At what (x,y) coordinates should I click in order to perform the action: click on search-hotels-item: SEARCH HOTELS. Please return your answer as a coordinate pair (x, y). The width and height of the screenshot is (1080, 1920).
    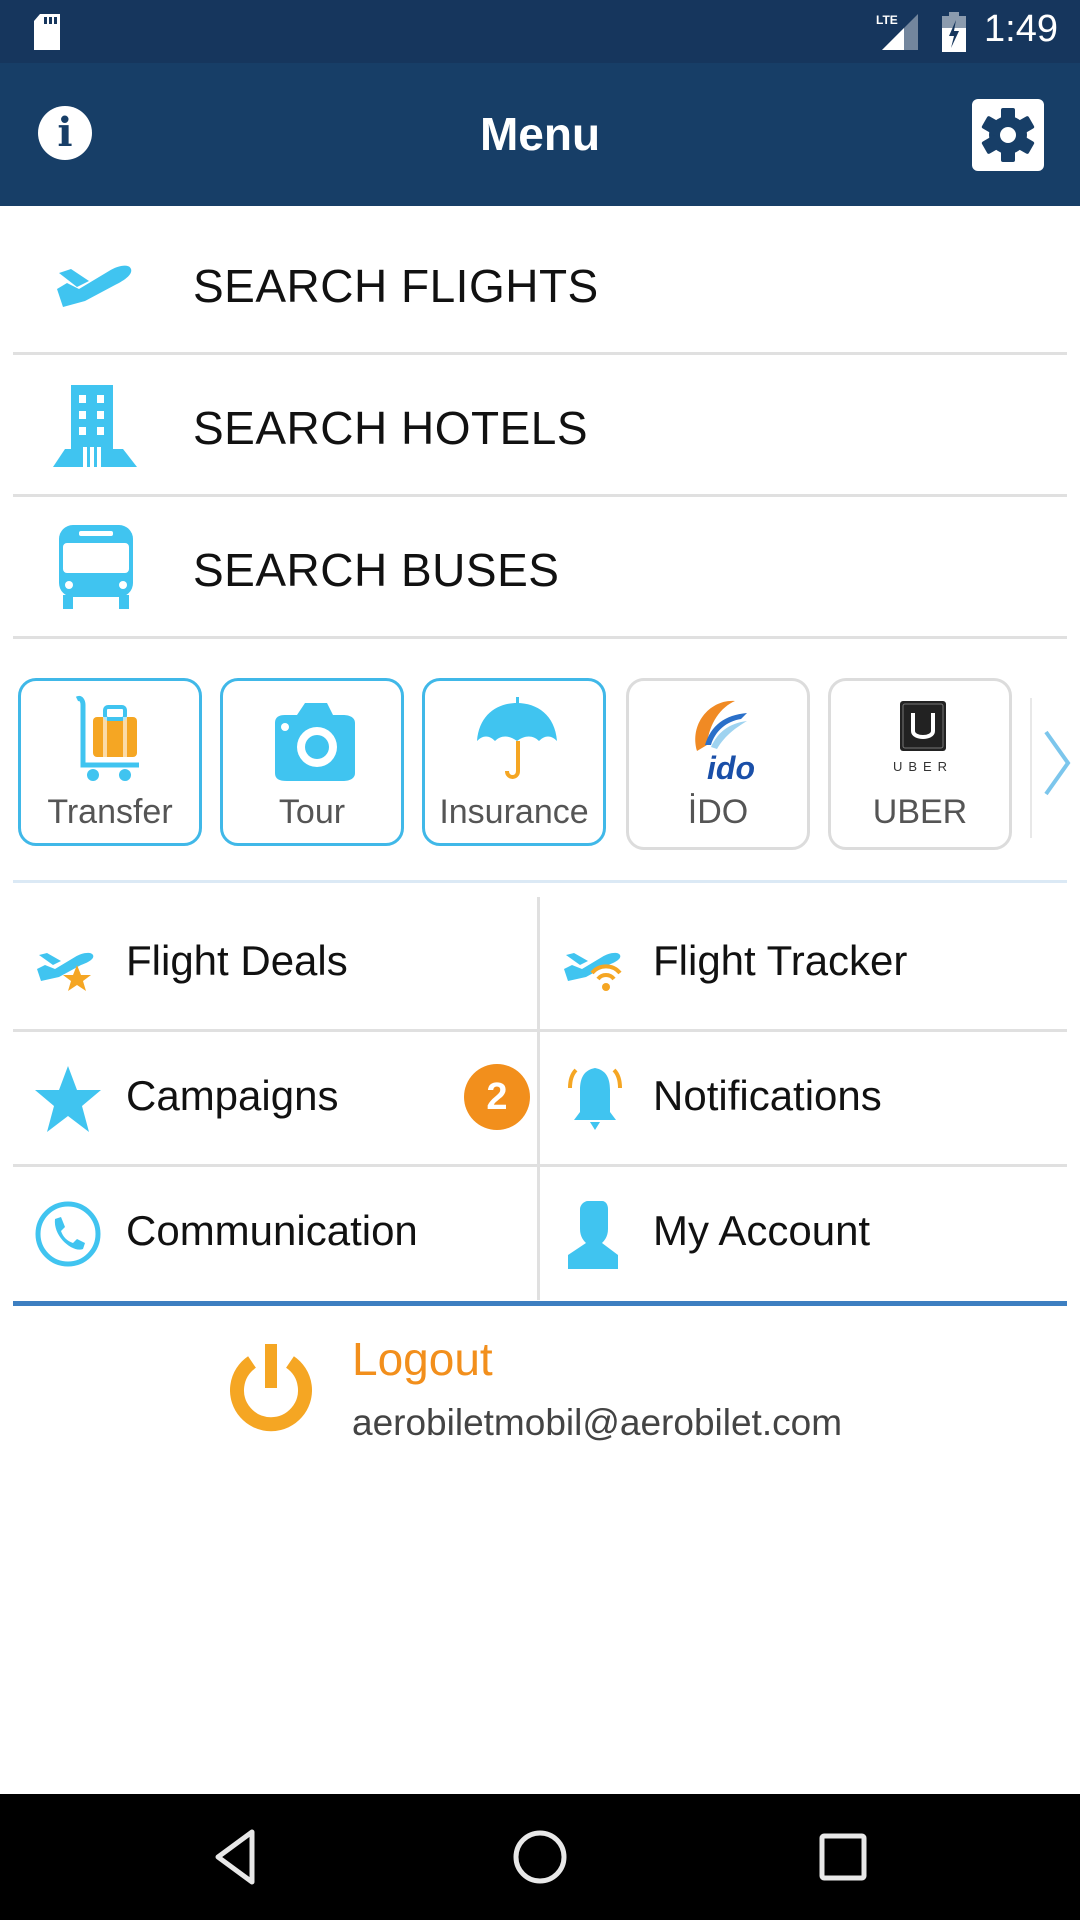
    Looking at the image, I should click on (540, 426).